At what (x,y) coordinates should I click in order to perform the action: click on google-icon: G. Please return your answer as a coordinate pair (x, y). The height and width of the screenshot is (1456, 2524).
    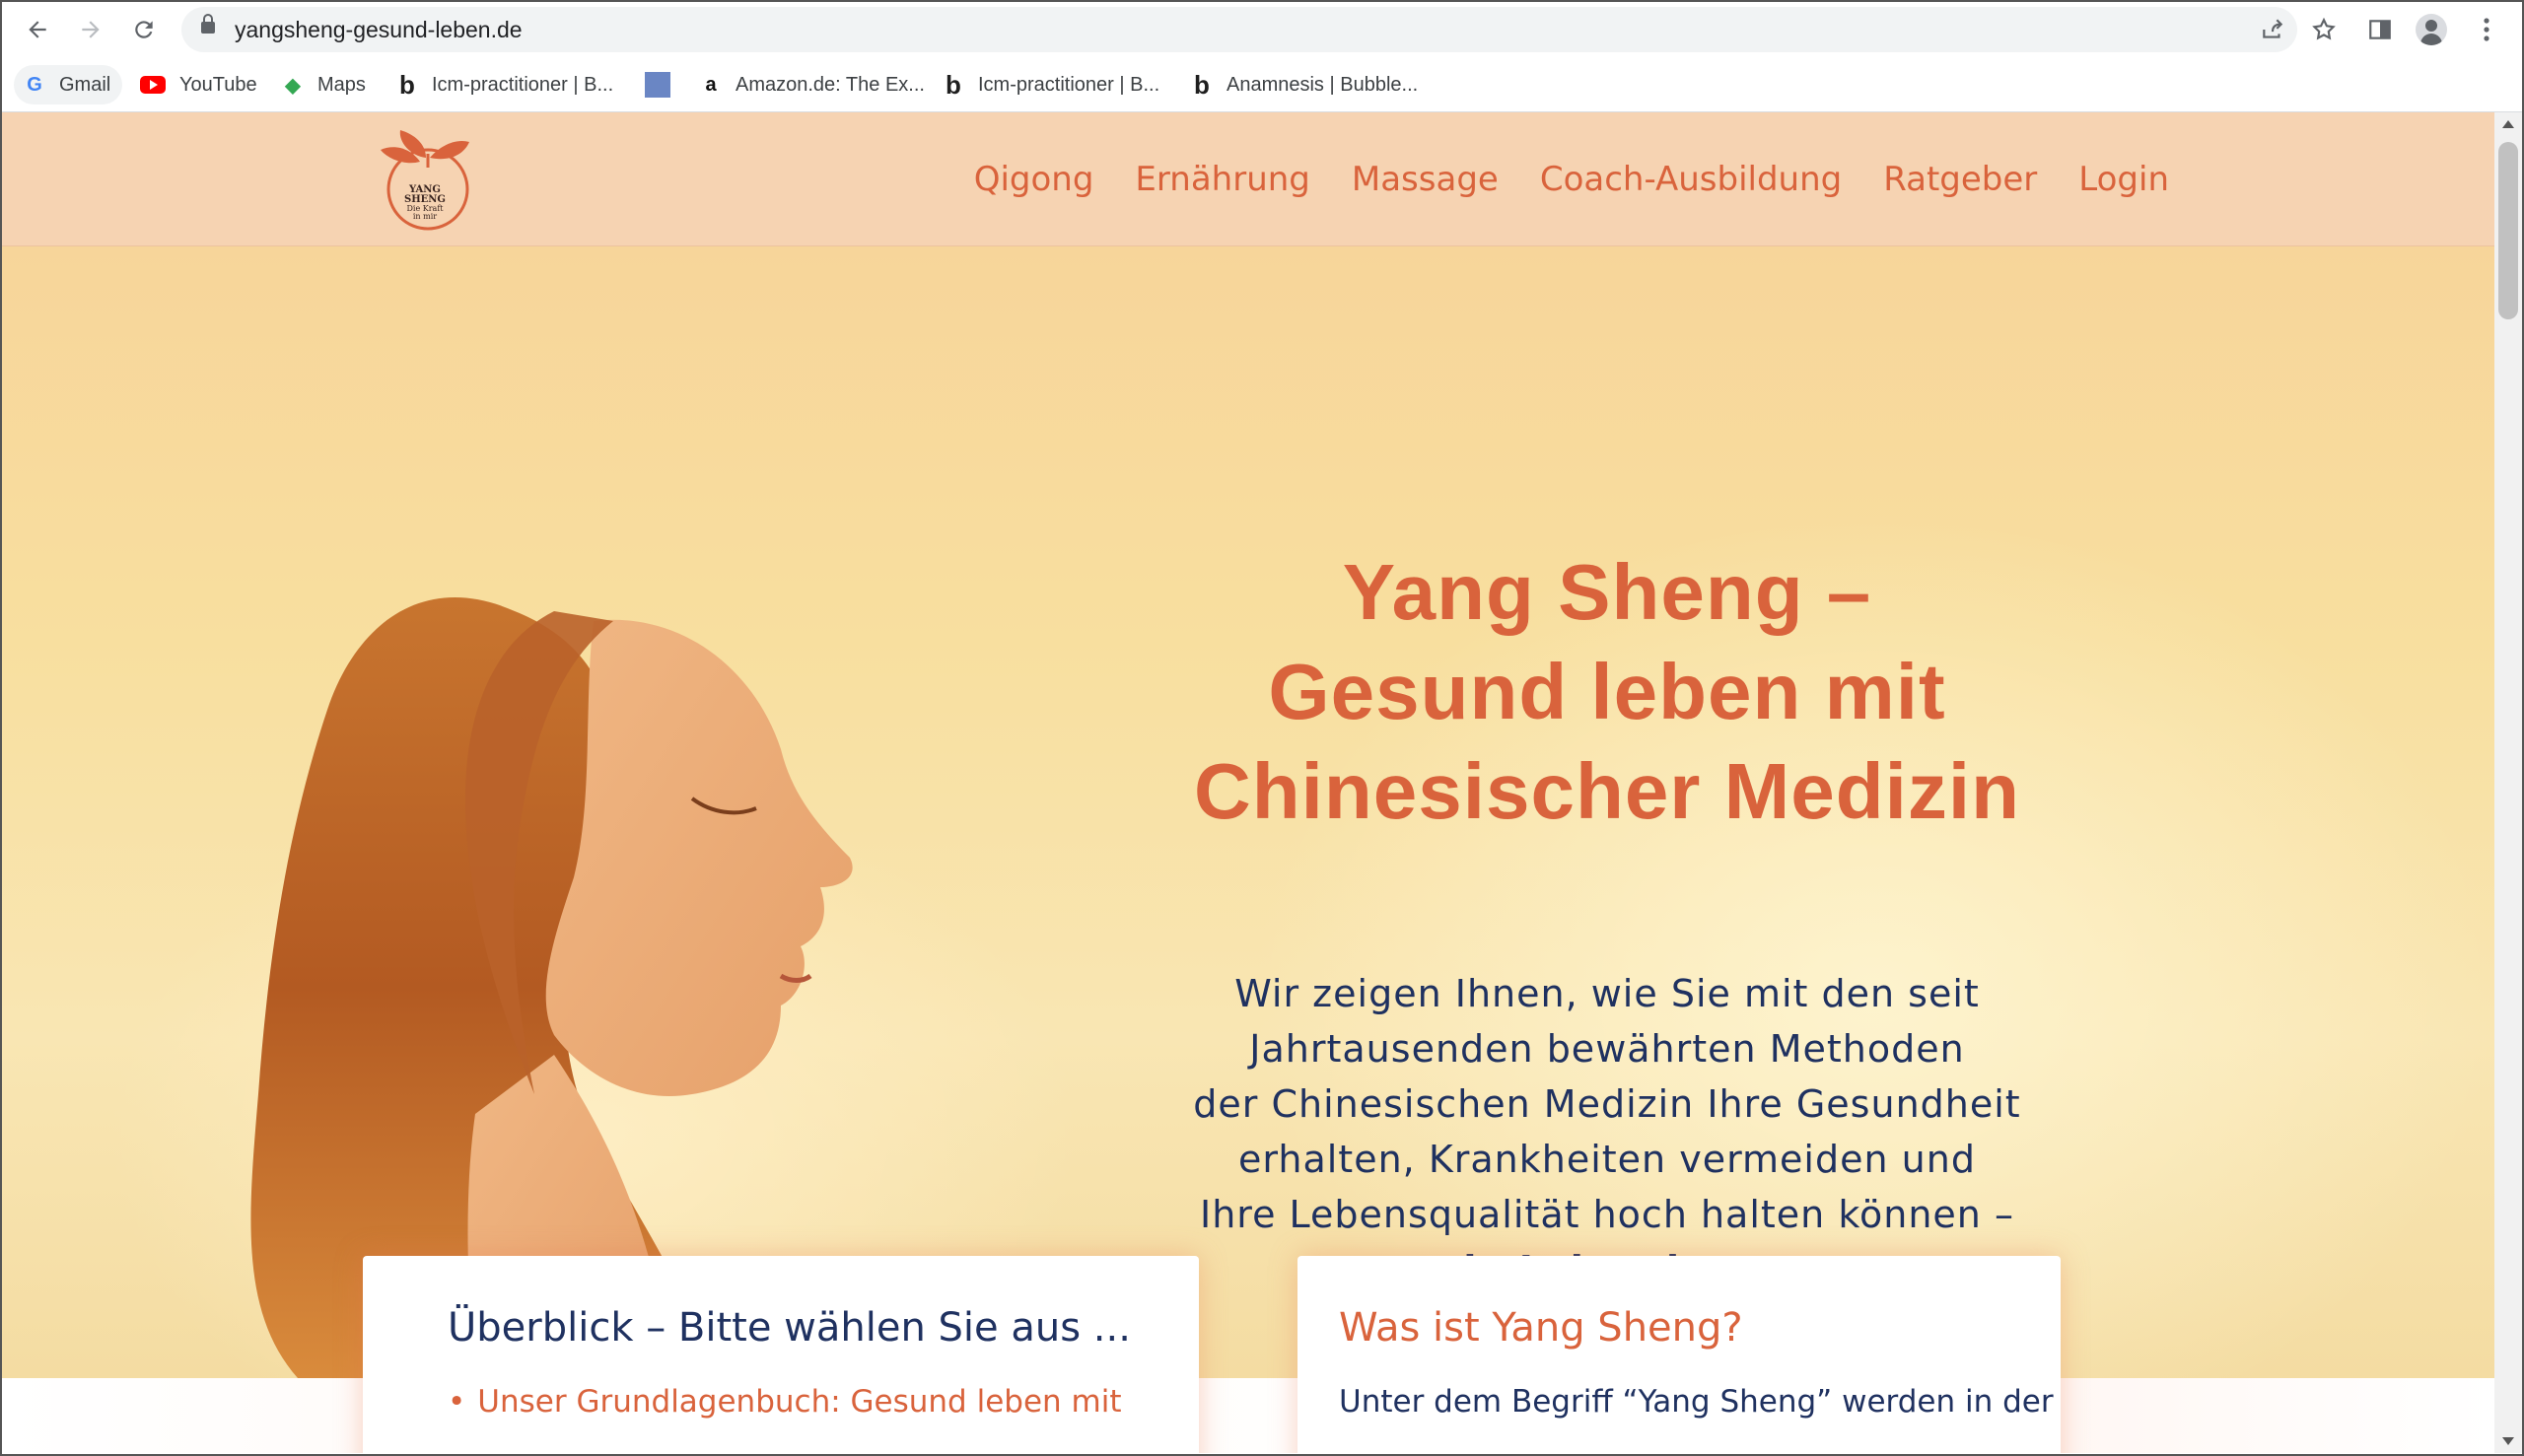
    Looking at the image, I should click on (34, 84).